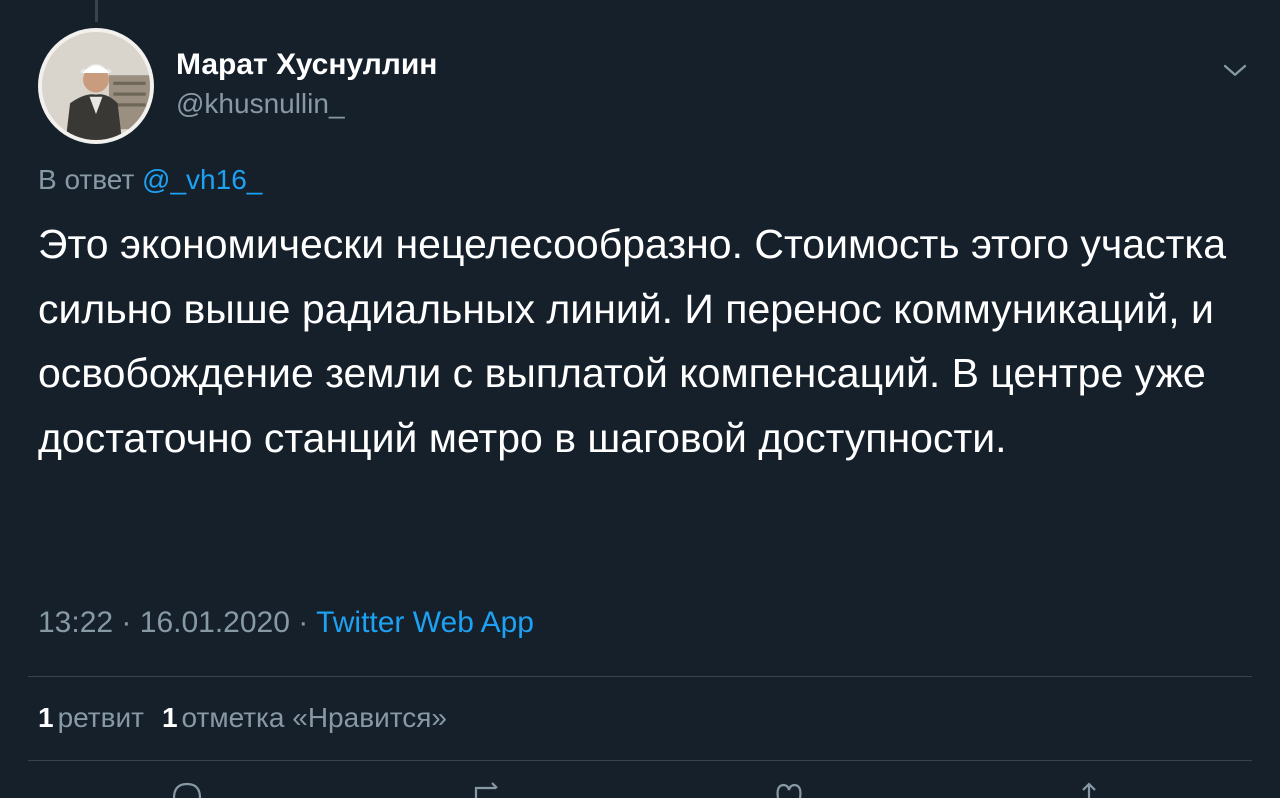  I want to click on thread-connector-line, so click(96, 11).